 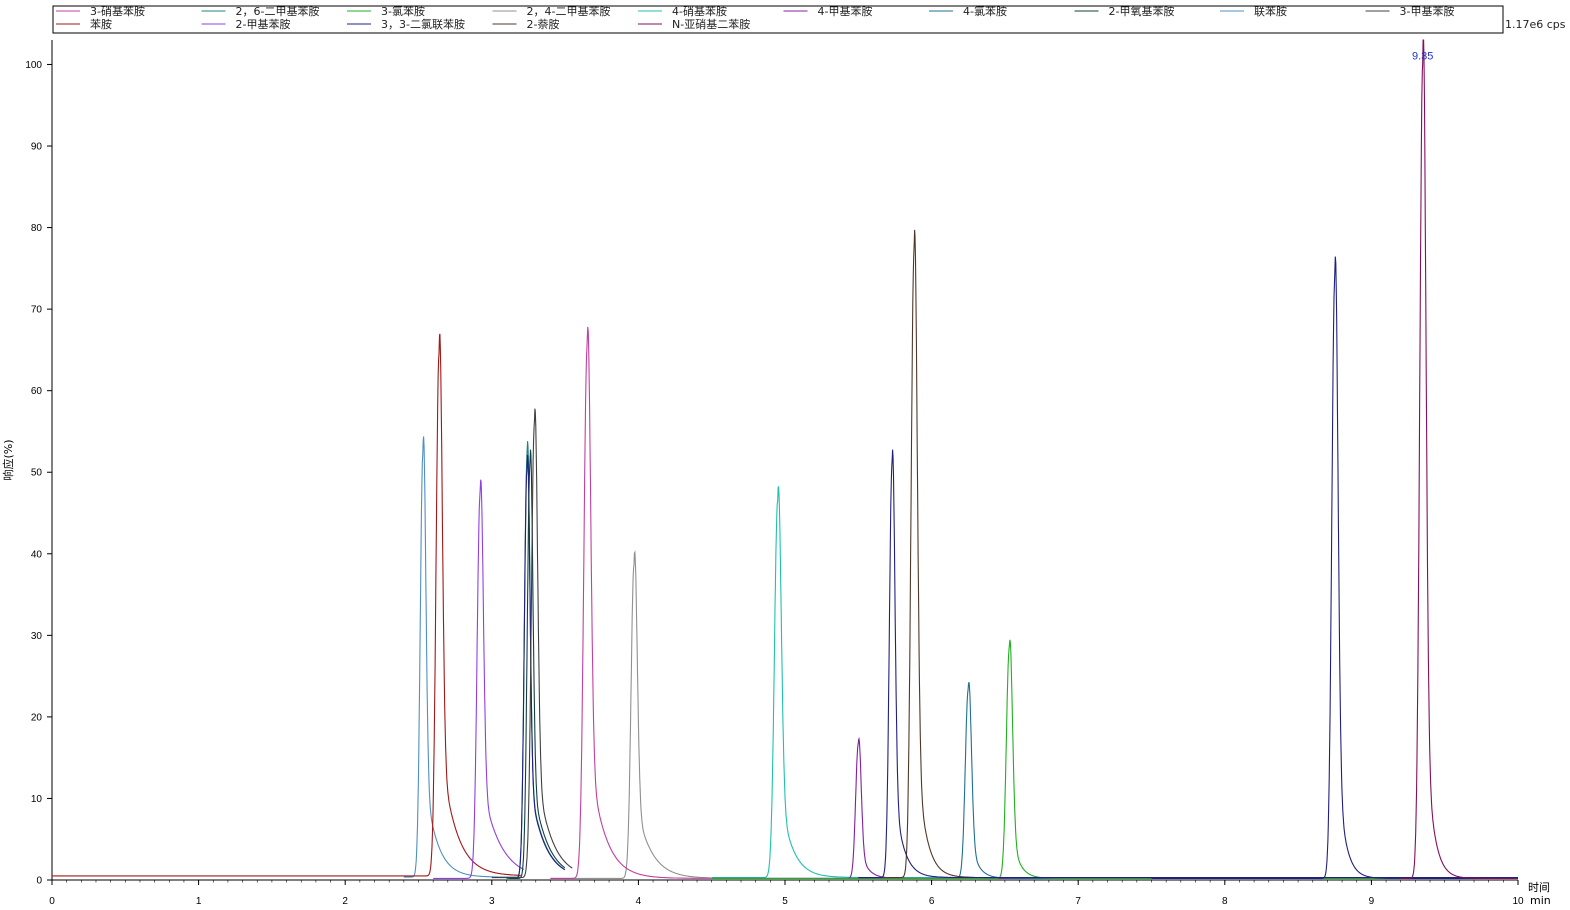 I want to click on y-tick-label: 80, so click(x=37, y=228).